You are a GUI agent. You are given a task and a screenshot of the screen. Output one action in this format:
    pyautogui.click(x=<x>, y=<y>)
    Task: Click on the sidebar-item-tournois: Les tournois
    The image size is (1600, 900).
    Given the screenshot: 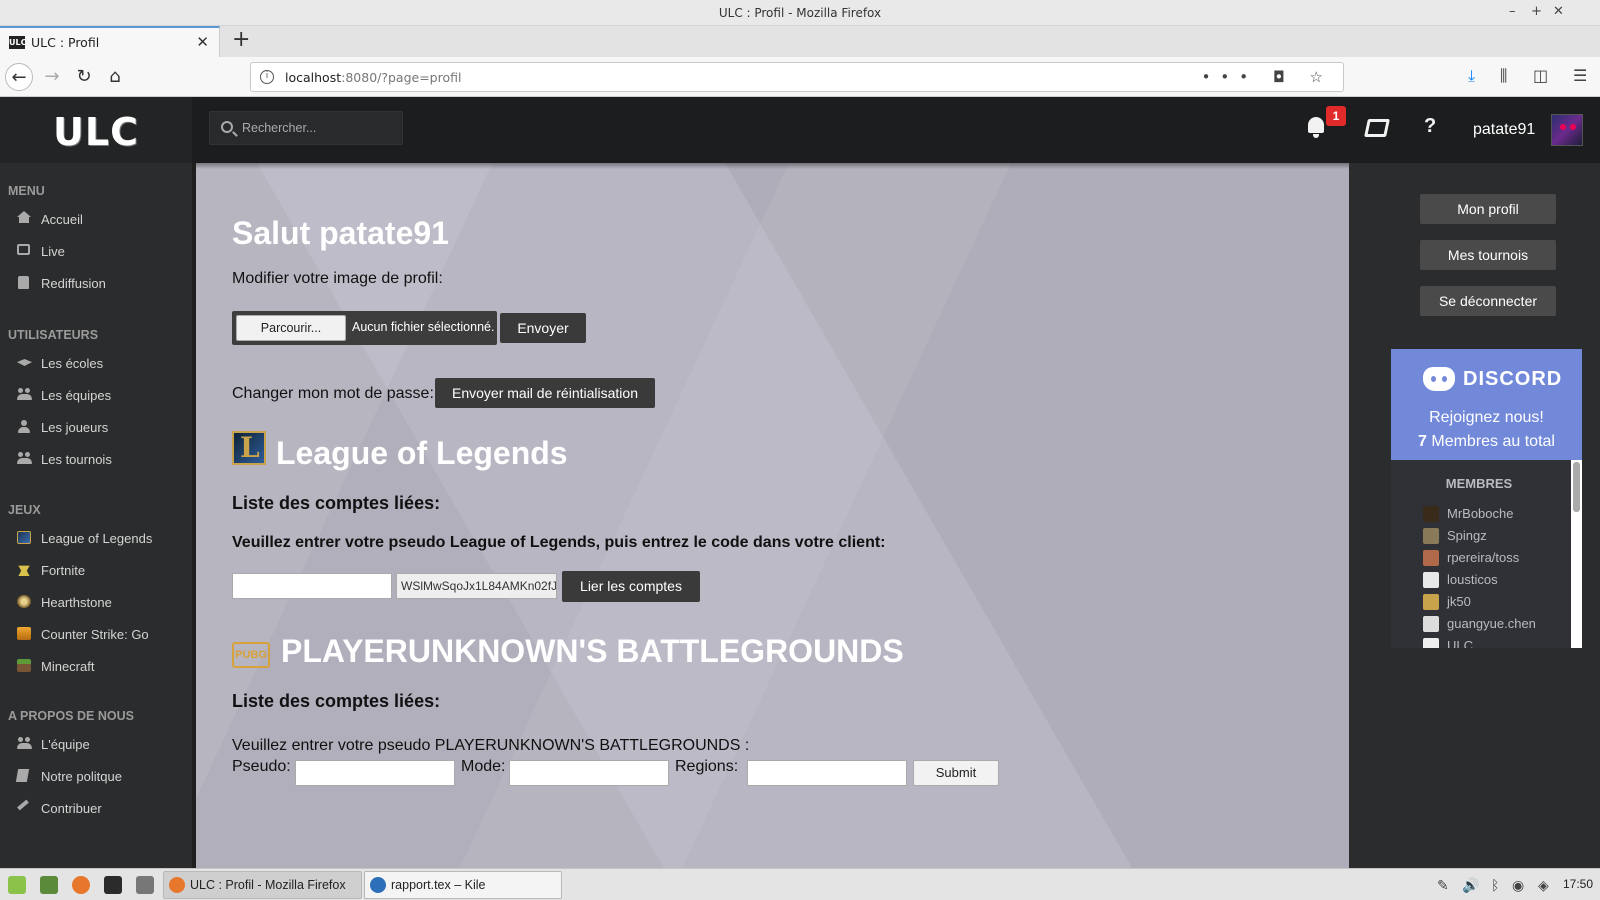 What is the action you would take?
    pyautogui.click(x=96, y=459)
    